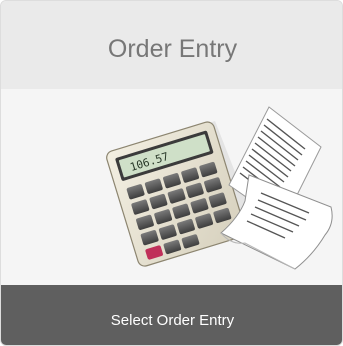  Describe the element at coordinates (172, 320) in the screenshot. I see `select-order-entry-label: Select Order Entry` at that location.